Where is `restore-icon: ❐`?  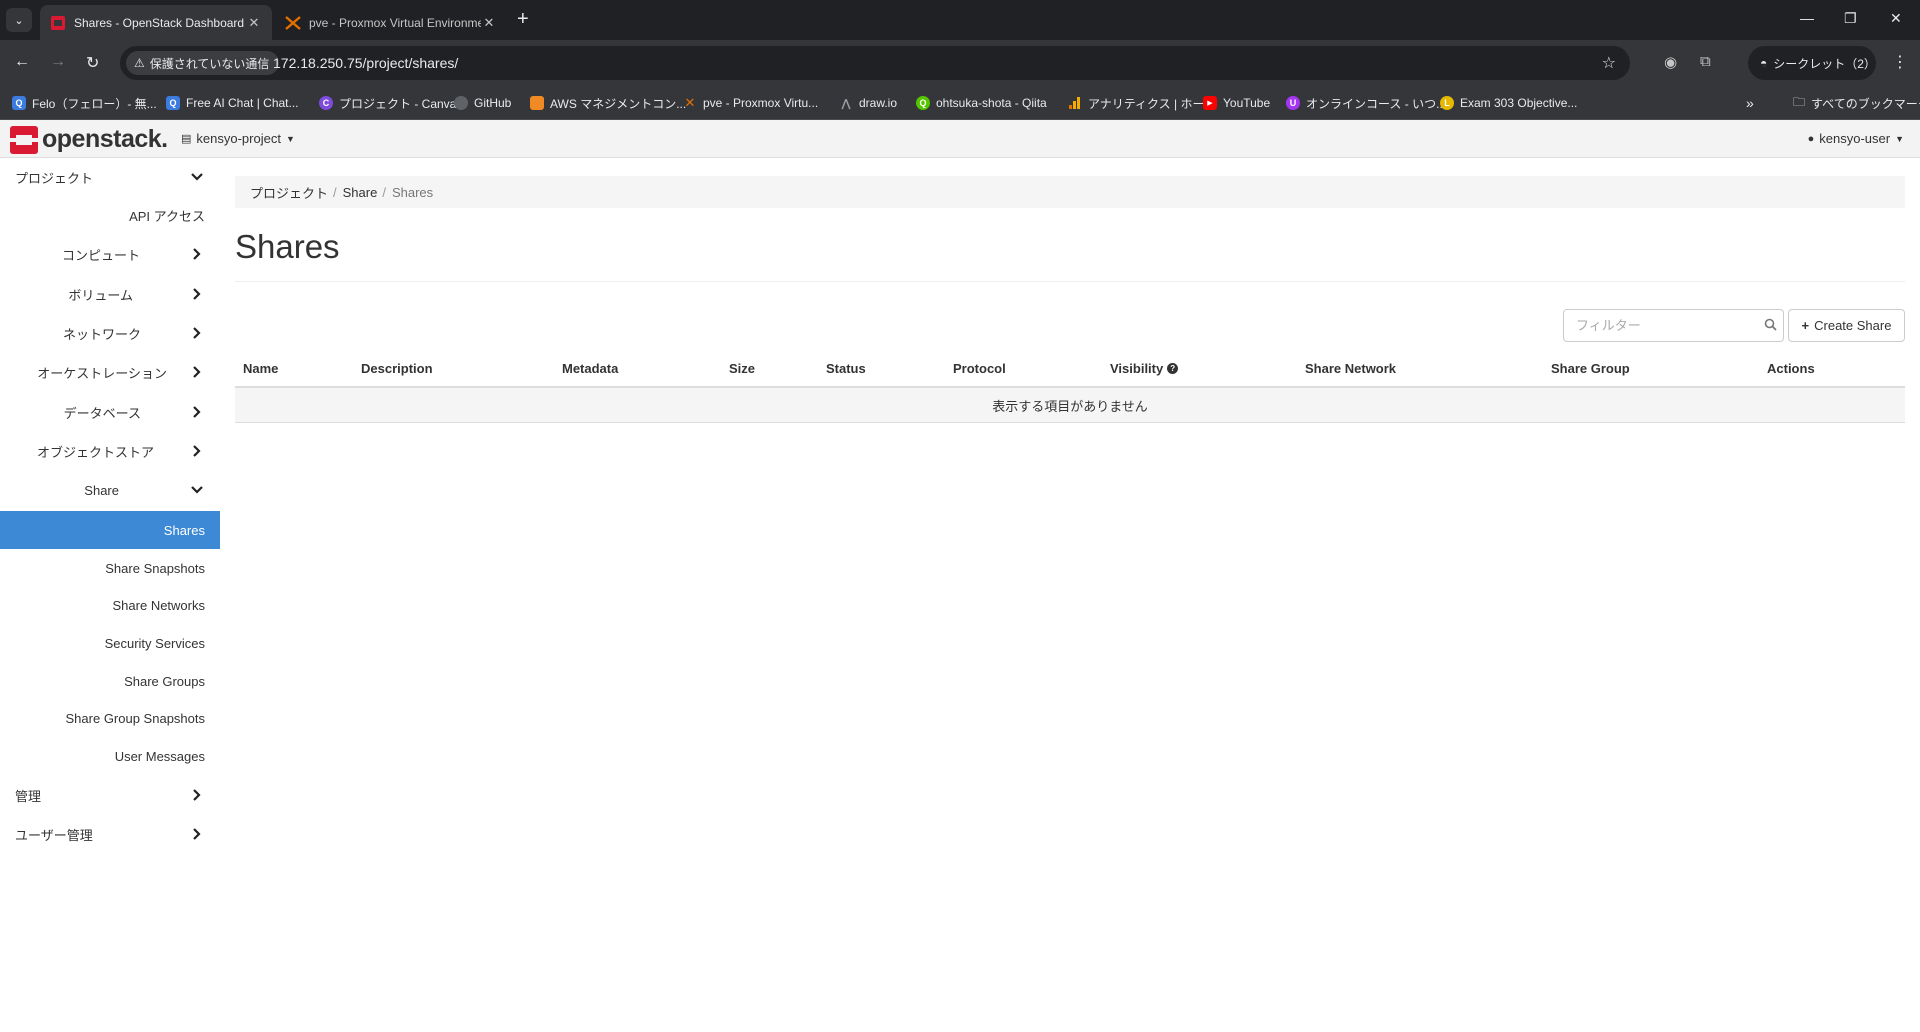
restore-icon: ❐ is located at coordinates (1850, 18).